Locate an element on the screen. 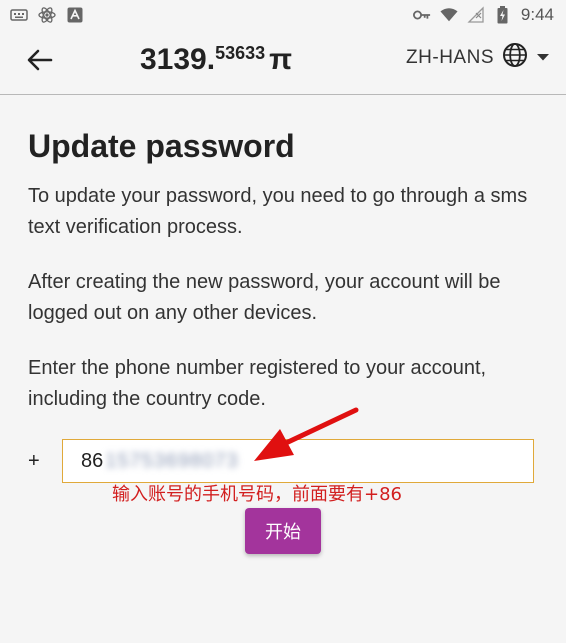  page-title: Update password is located at coordinates (161, 146).